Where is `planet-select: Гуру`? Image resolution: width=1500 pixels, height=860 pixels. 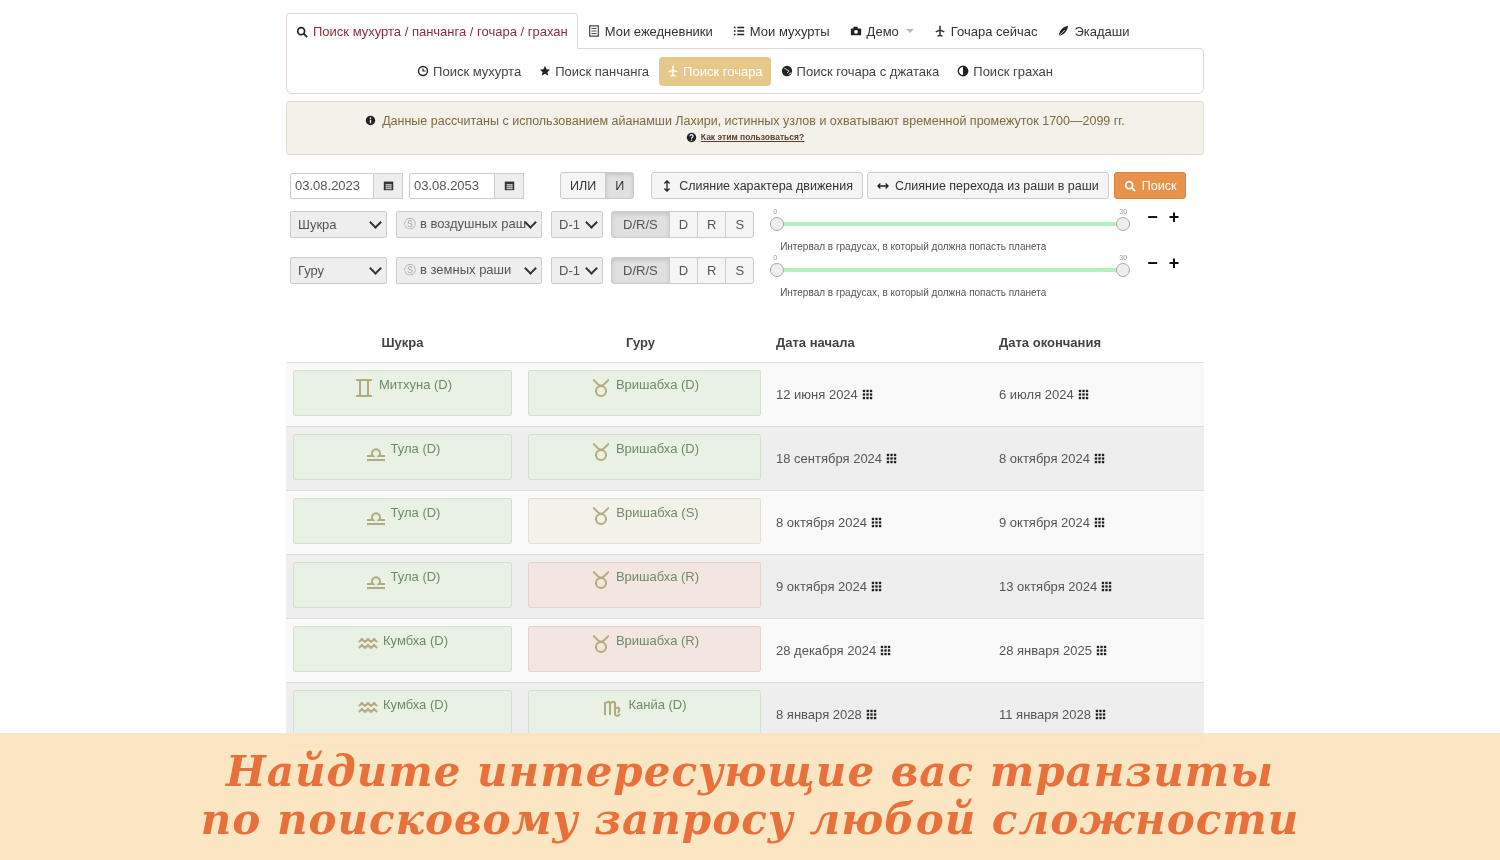 planet-select: Гуру is located at coordinates (338, 270).